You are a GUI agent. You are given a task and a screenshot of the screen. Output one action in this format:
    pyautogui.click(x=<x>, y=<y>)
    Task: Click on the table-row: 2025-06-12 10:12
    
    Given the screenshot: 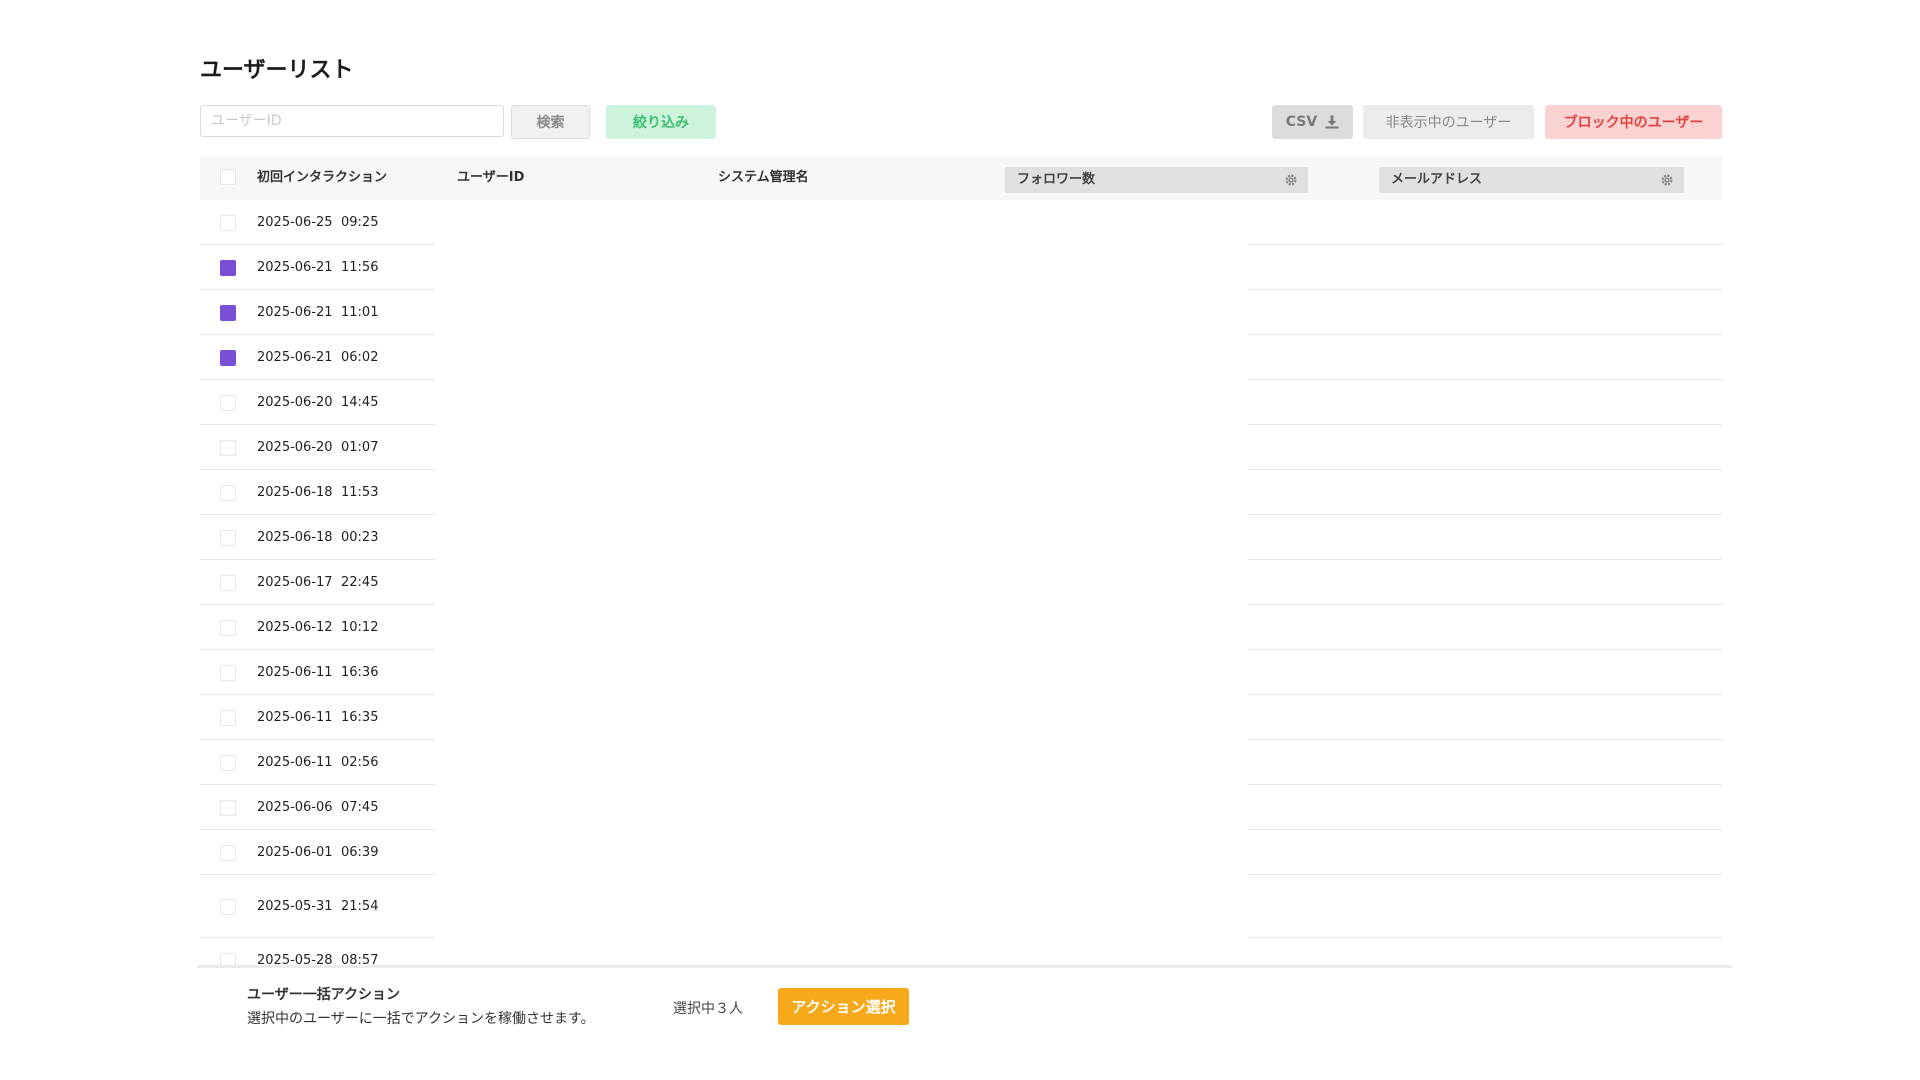 What is the action you would take?
    pyautogui.click(x=961, y=627)
    